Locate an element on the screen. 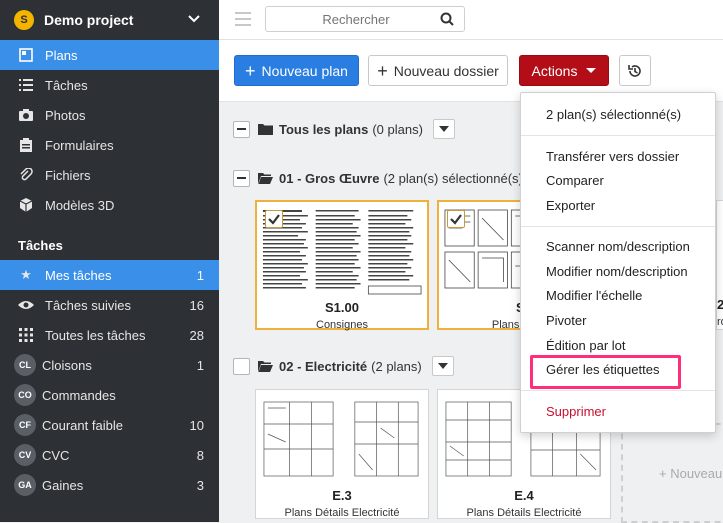 The image size is (723, 523). sidebar-item-3d-models: Modèles 3D is located at coordinates (109, 205).